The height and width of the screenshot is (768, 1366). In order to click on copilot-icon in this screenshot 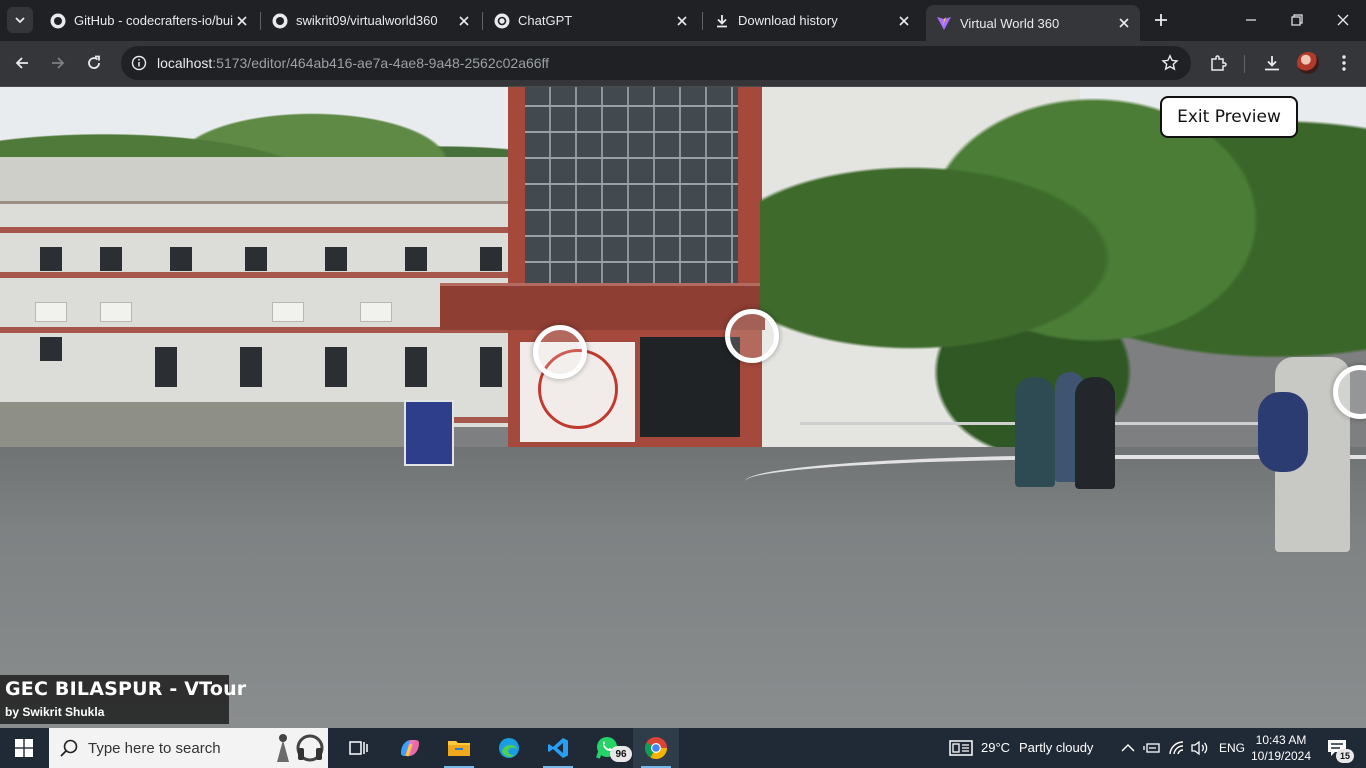, I will do `click(410, 748)`.